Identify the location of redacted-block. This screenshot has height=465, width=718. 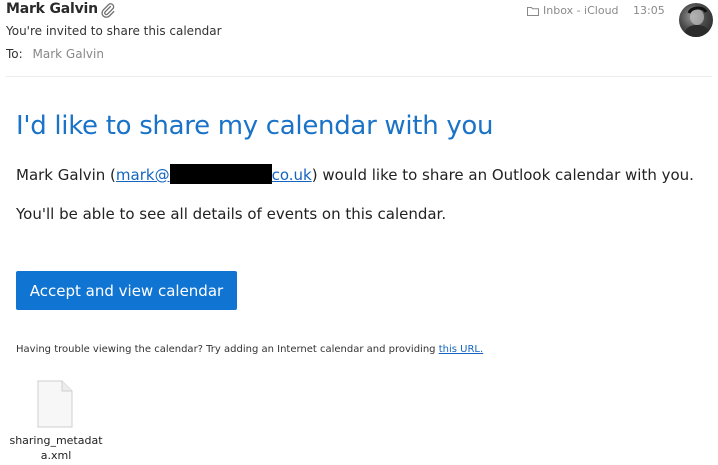
(220, 174).